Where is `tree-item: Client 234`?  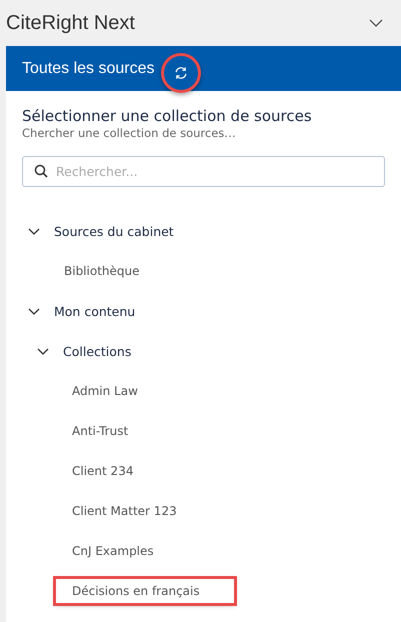
tree-item: Client 234 is located at coordinates (103, 471).